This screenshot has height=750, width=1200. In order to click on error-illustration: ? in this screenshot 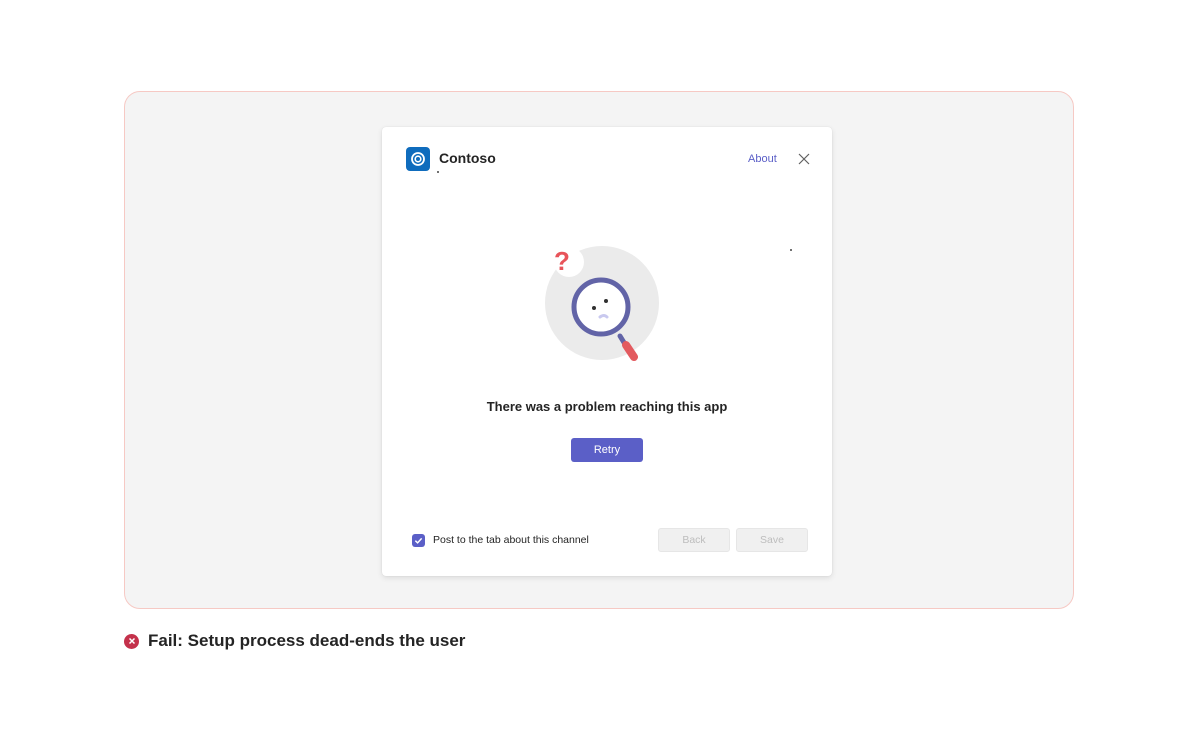, I will do `click(602, 303)`.